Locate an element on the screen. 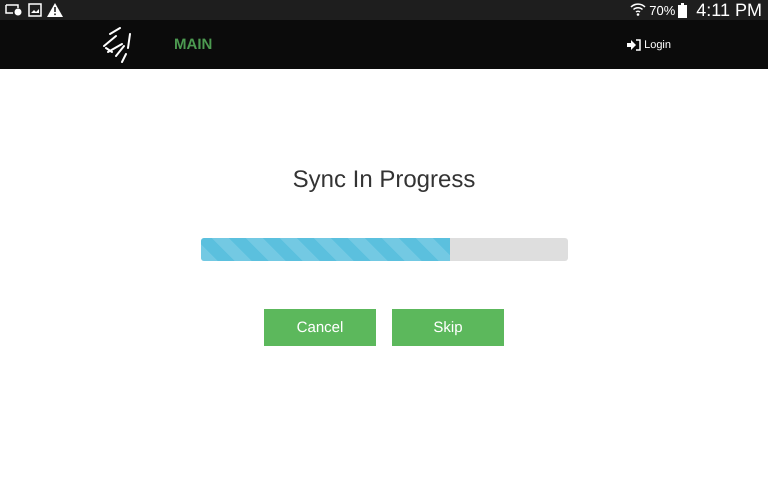 This screenshot has width=768, height=480. screen-cast-icon is located at coordinates (14, 10).